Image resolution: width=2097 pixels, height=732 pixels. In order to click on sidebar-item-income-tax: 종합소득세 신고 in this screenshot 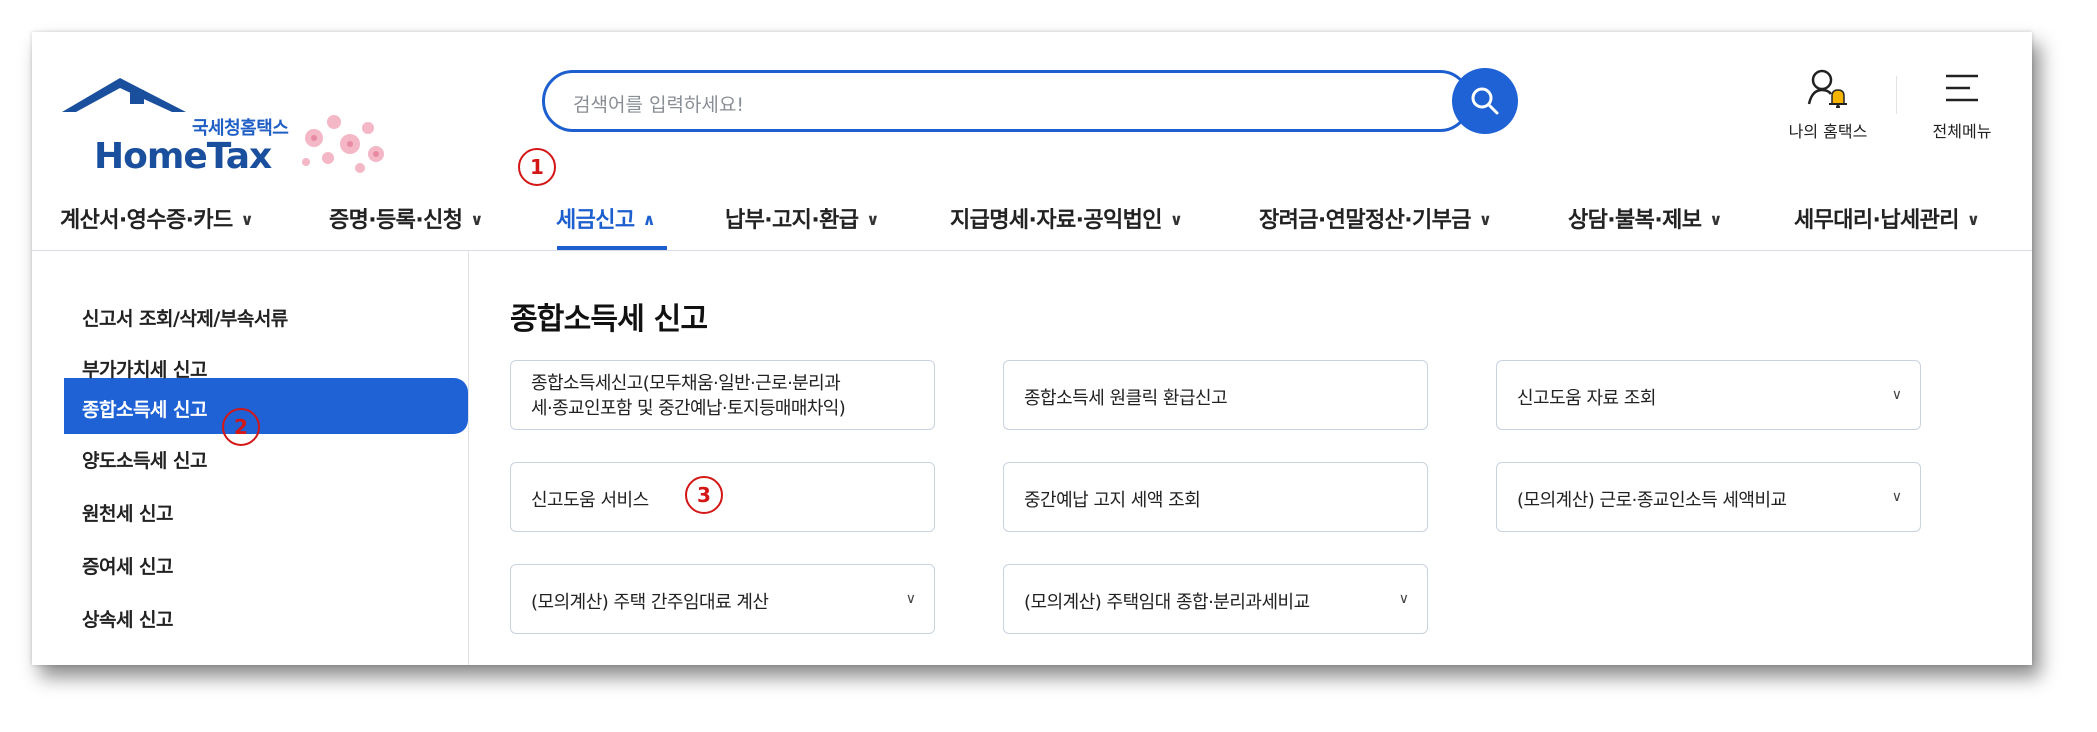, I will do `click(144, 408)`.